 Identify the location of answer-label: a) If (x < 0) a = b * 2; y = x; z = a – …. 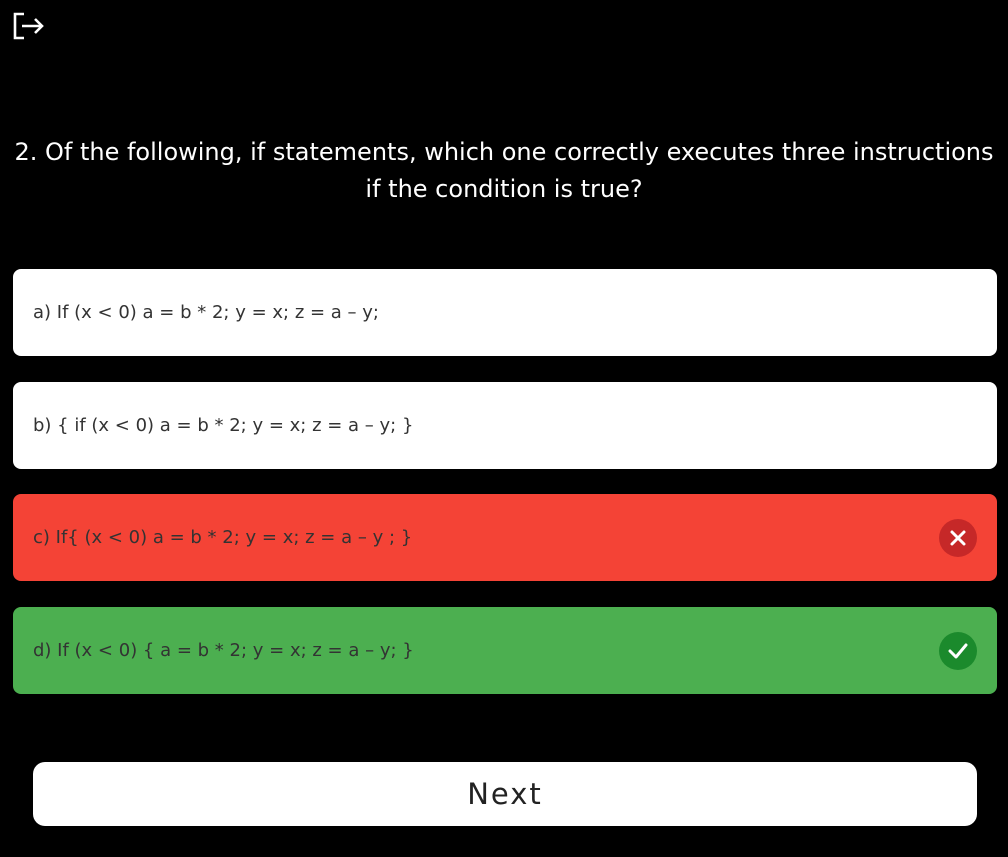
(206, 312).